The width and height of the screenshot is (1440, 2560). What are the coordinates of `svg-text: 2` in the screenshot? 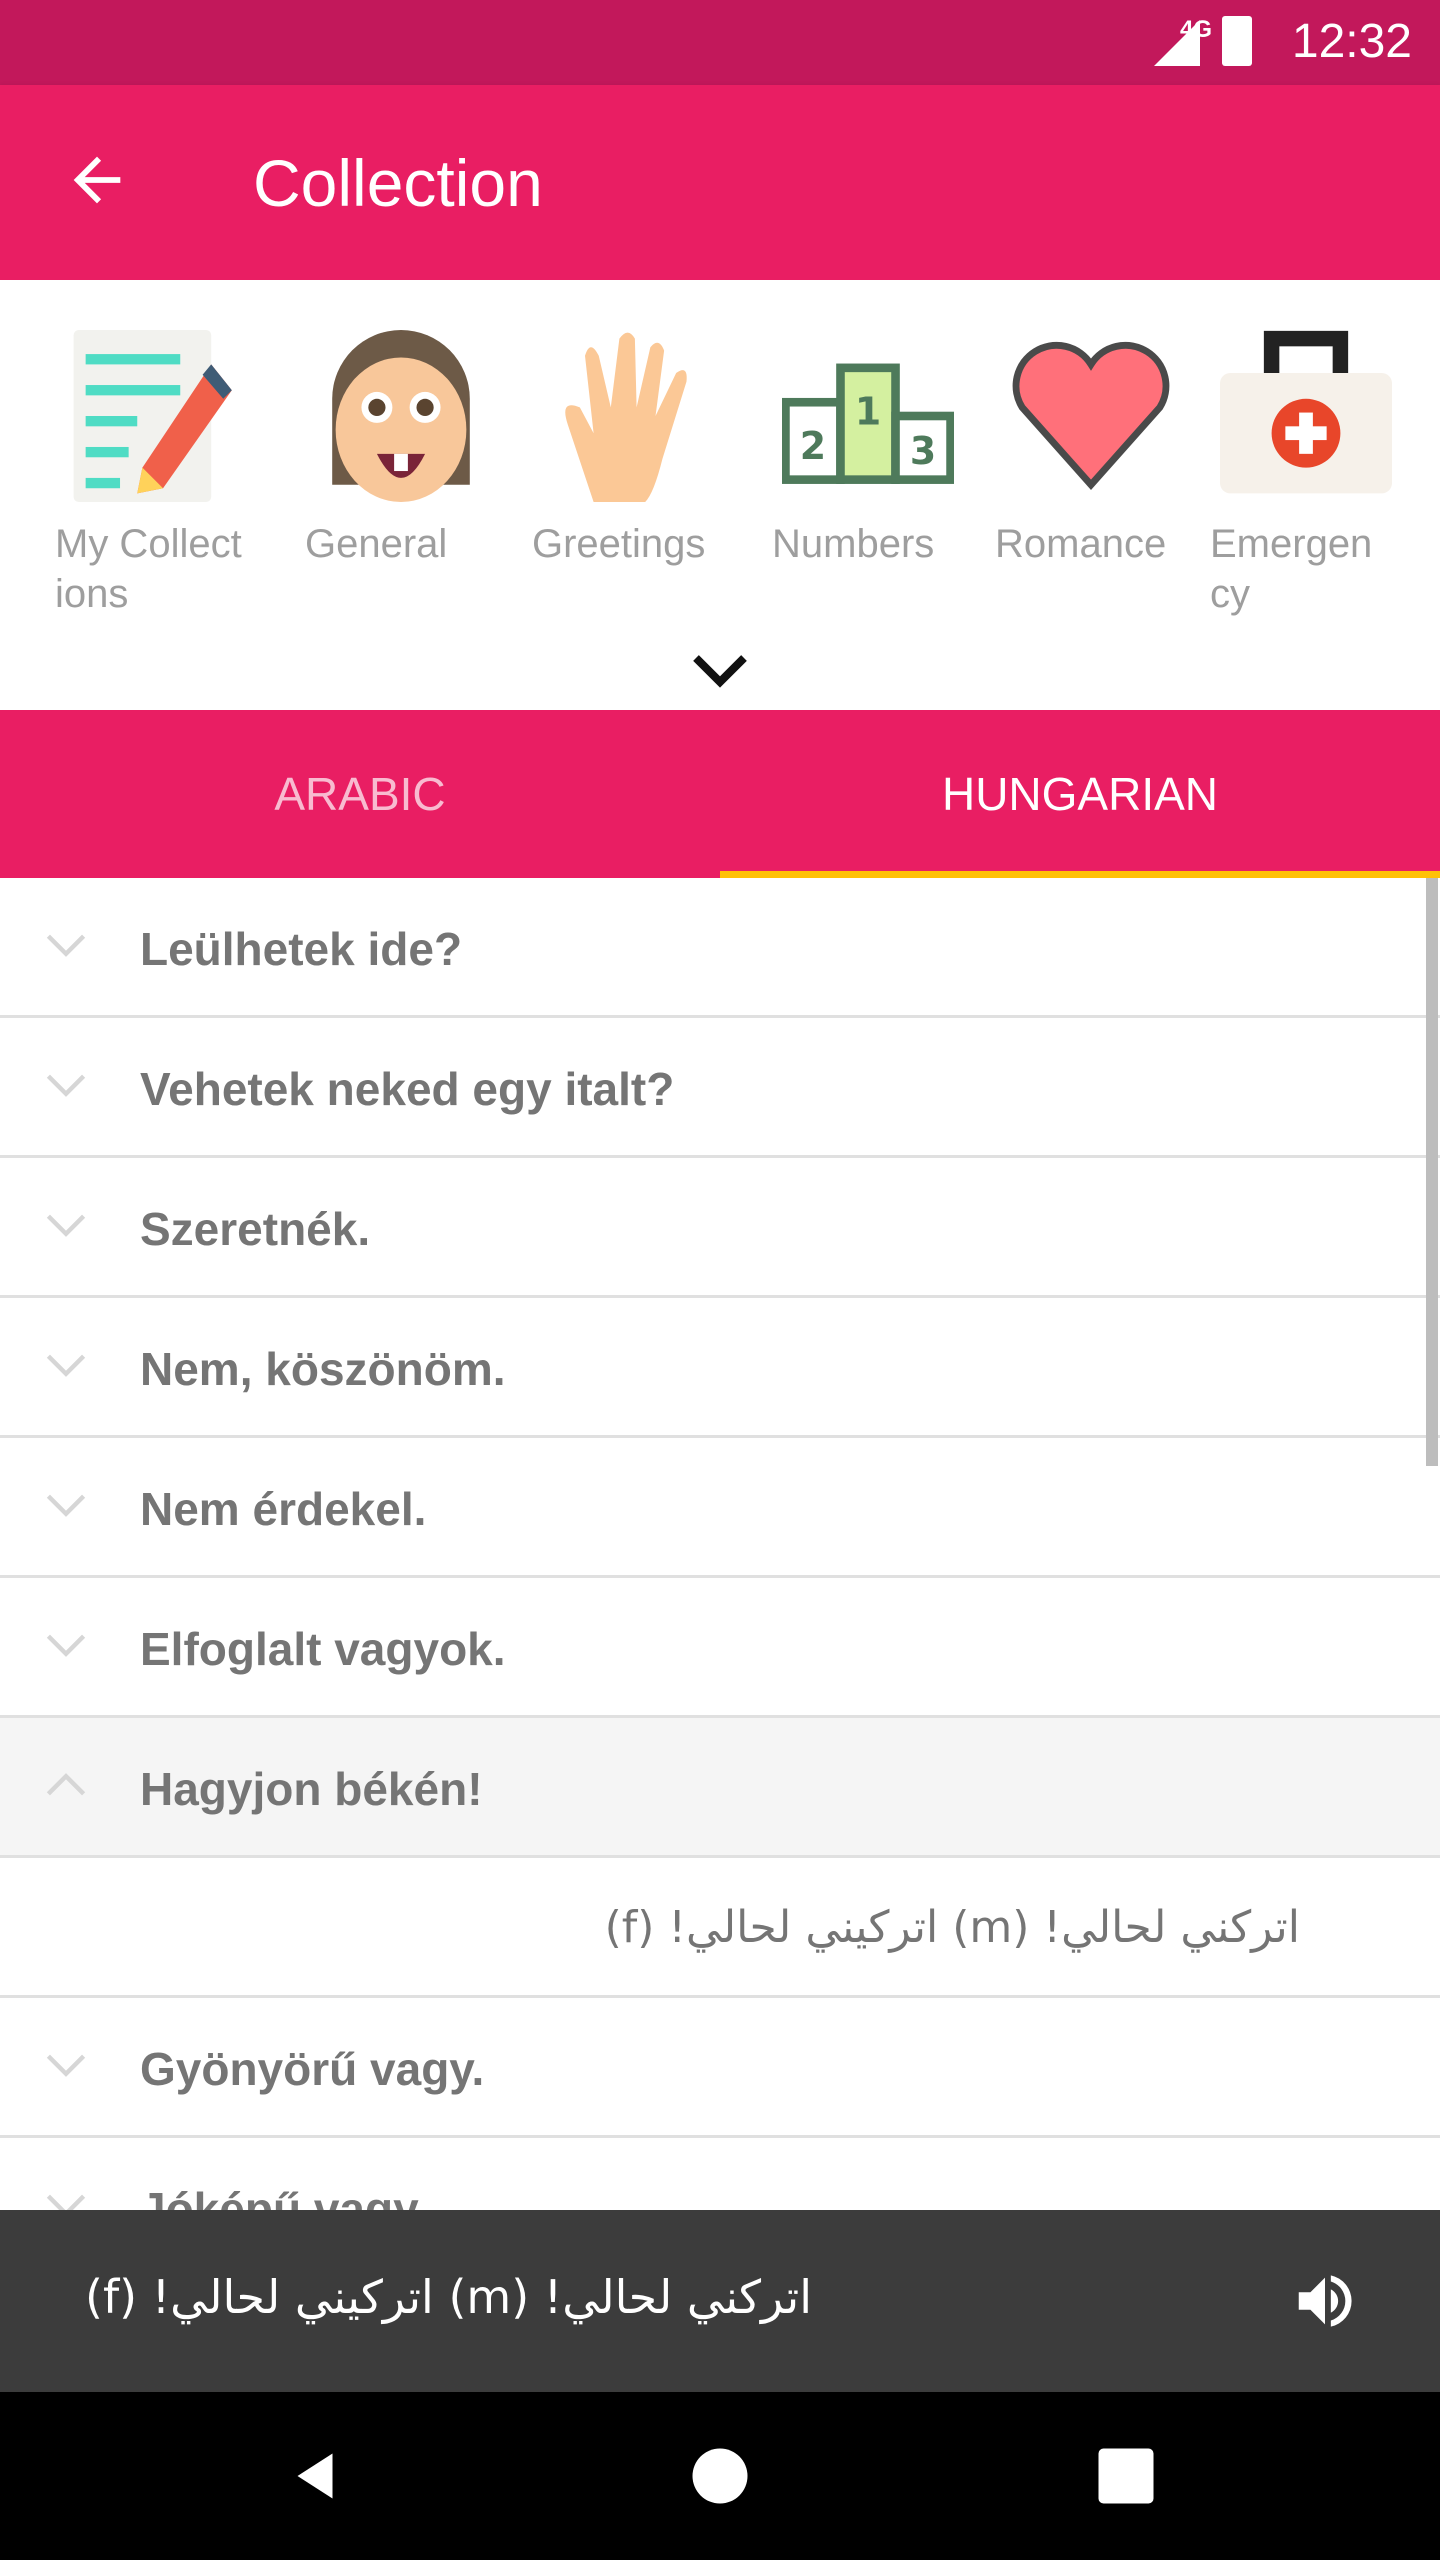 It's located at (813, 446).